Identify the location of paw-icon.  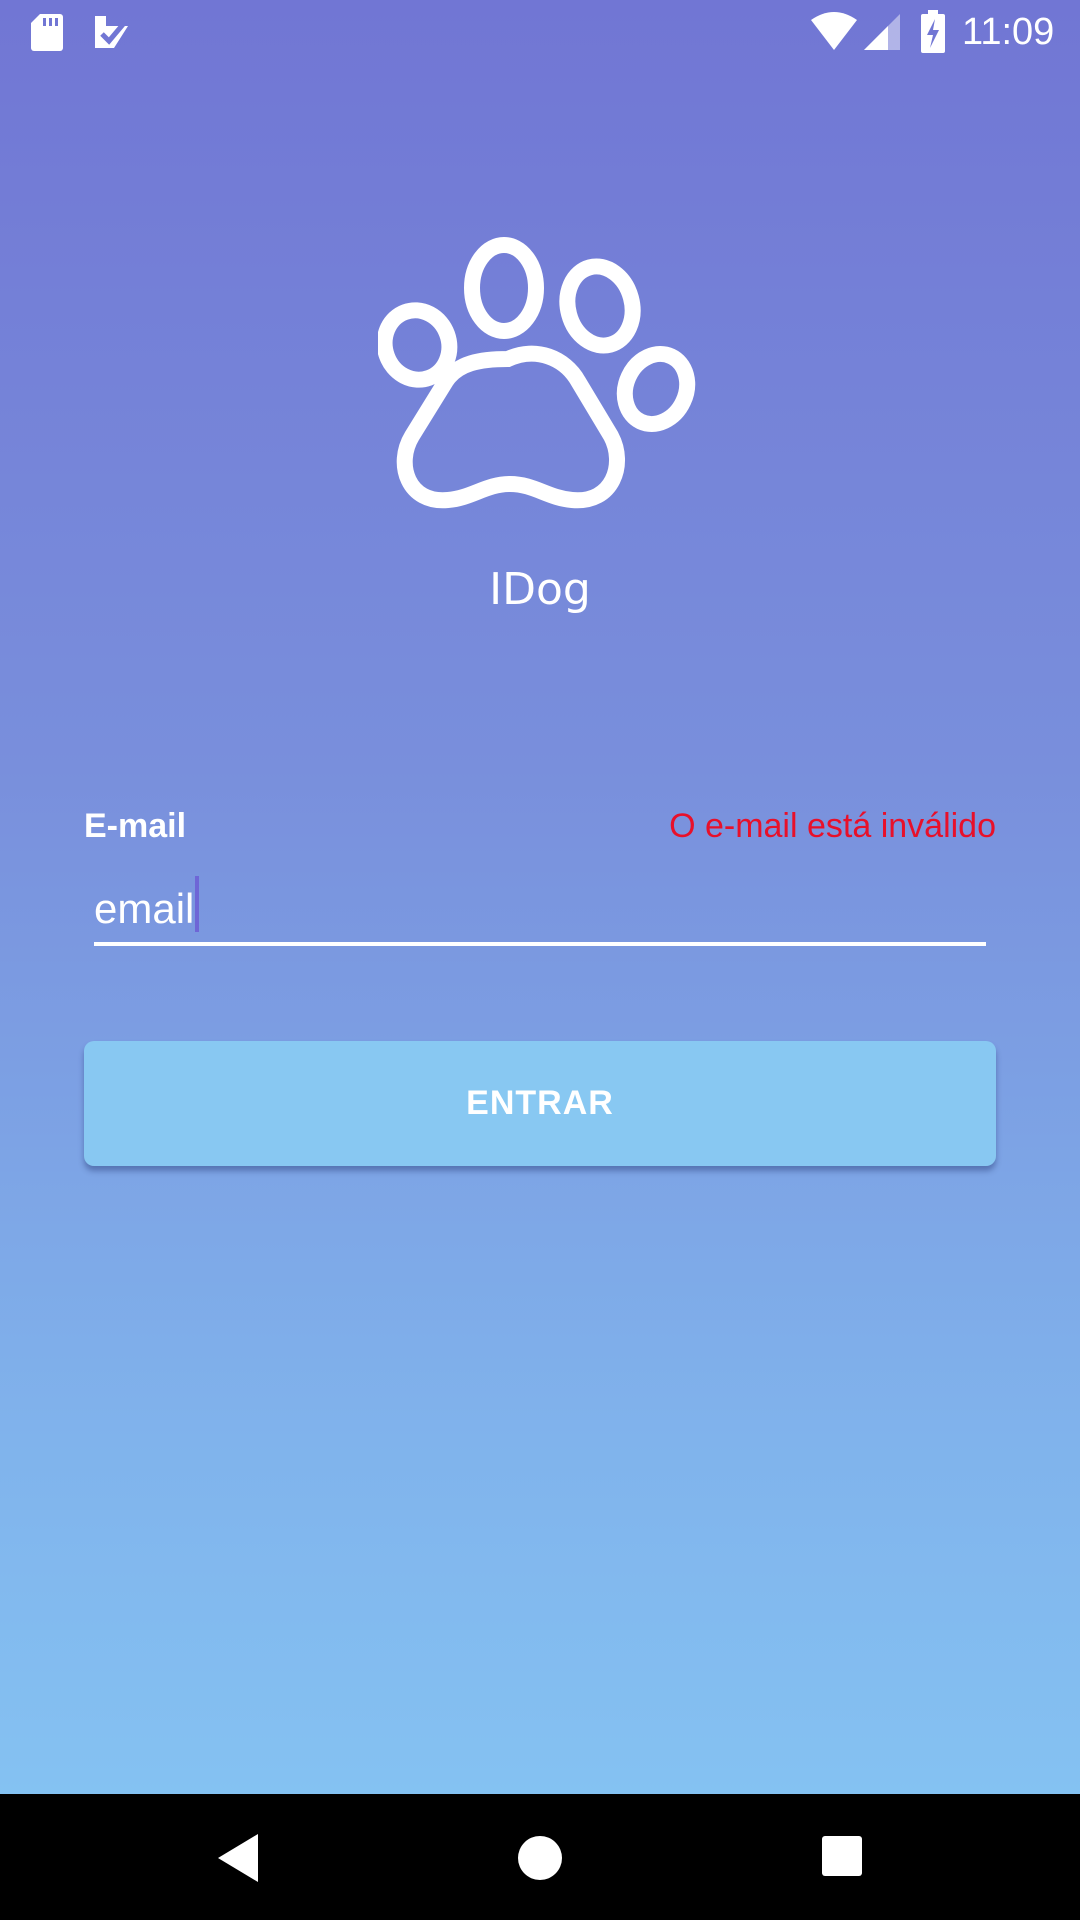
(537, 373).